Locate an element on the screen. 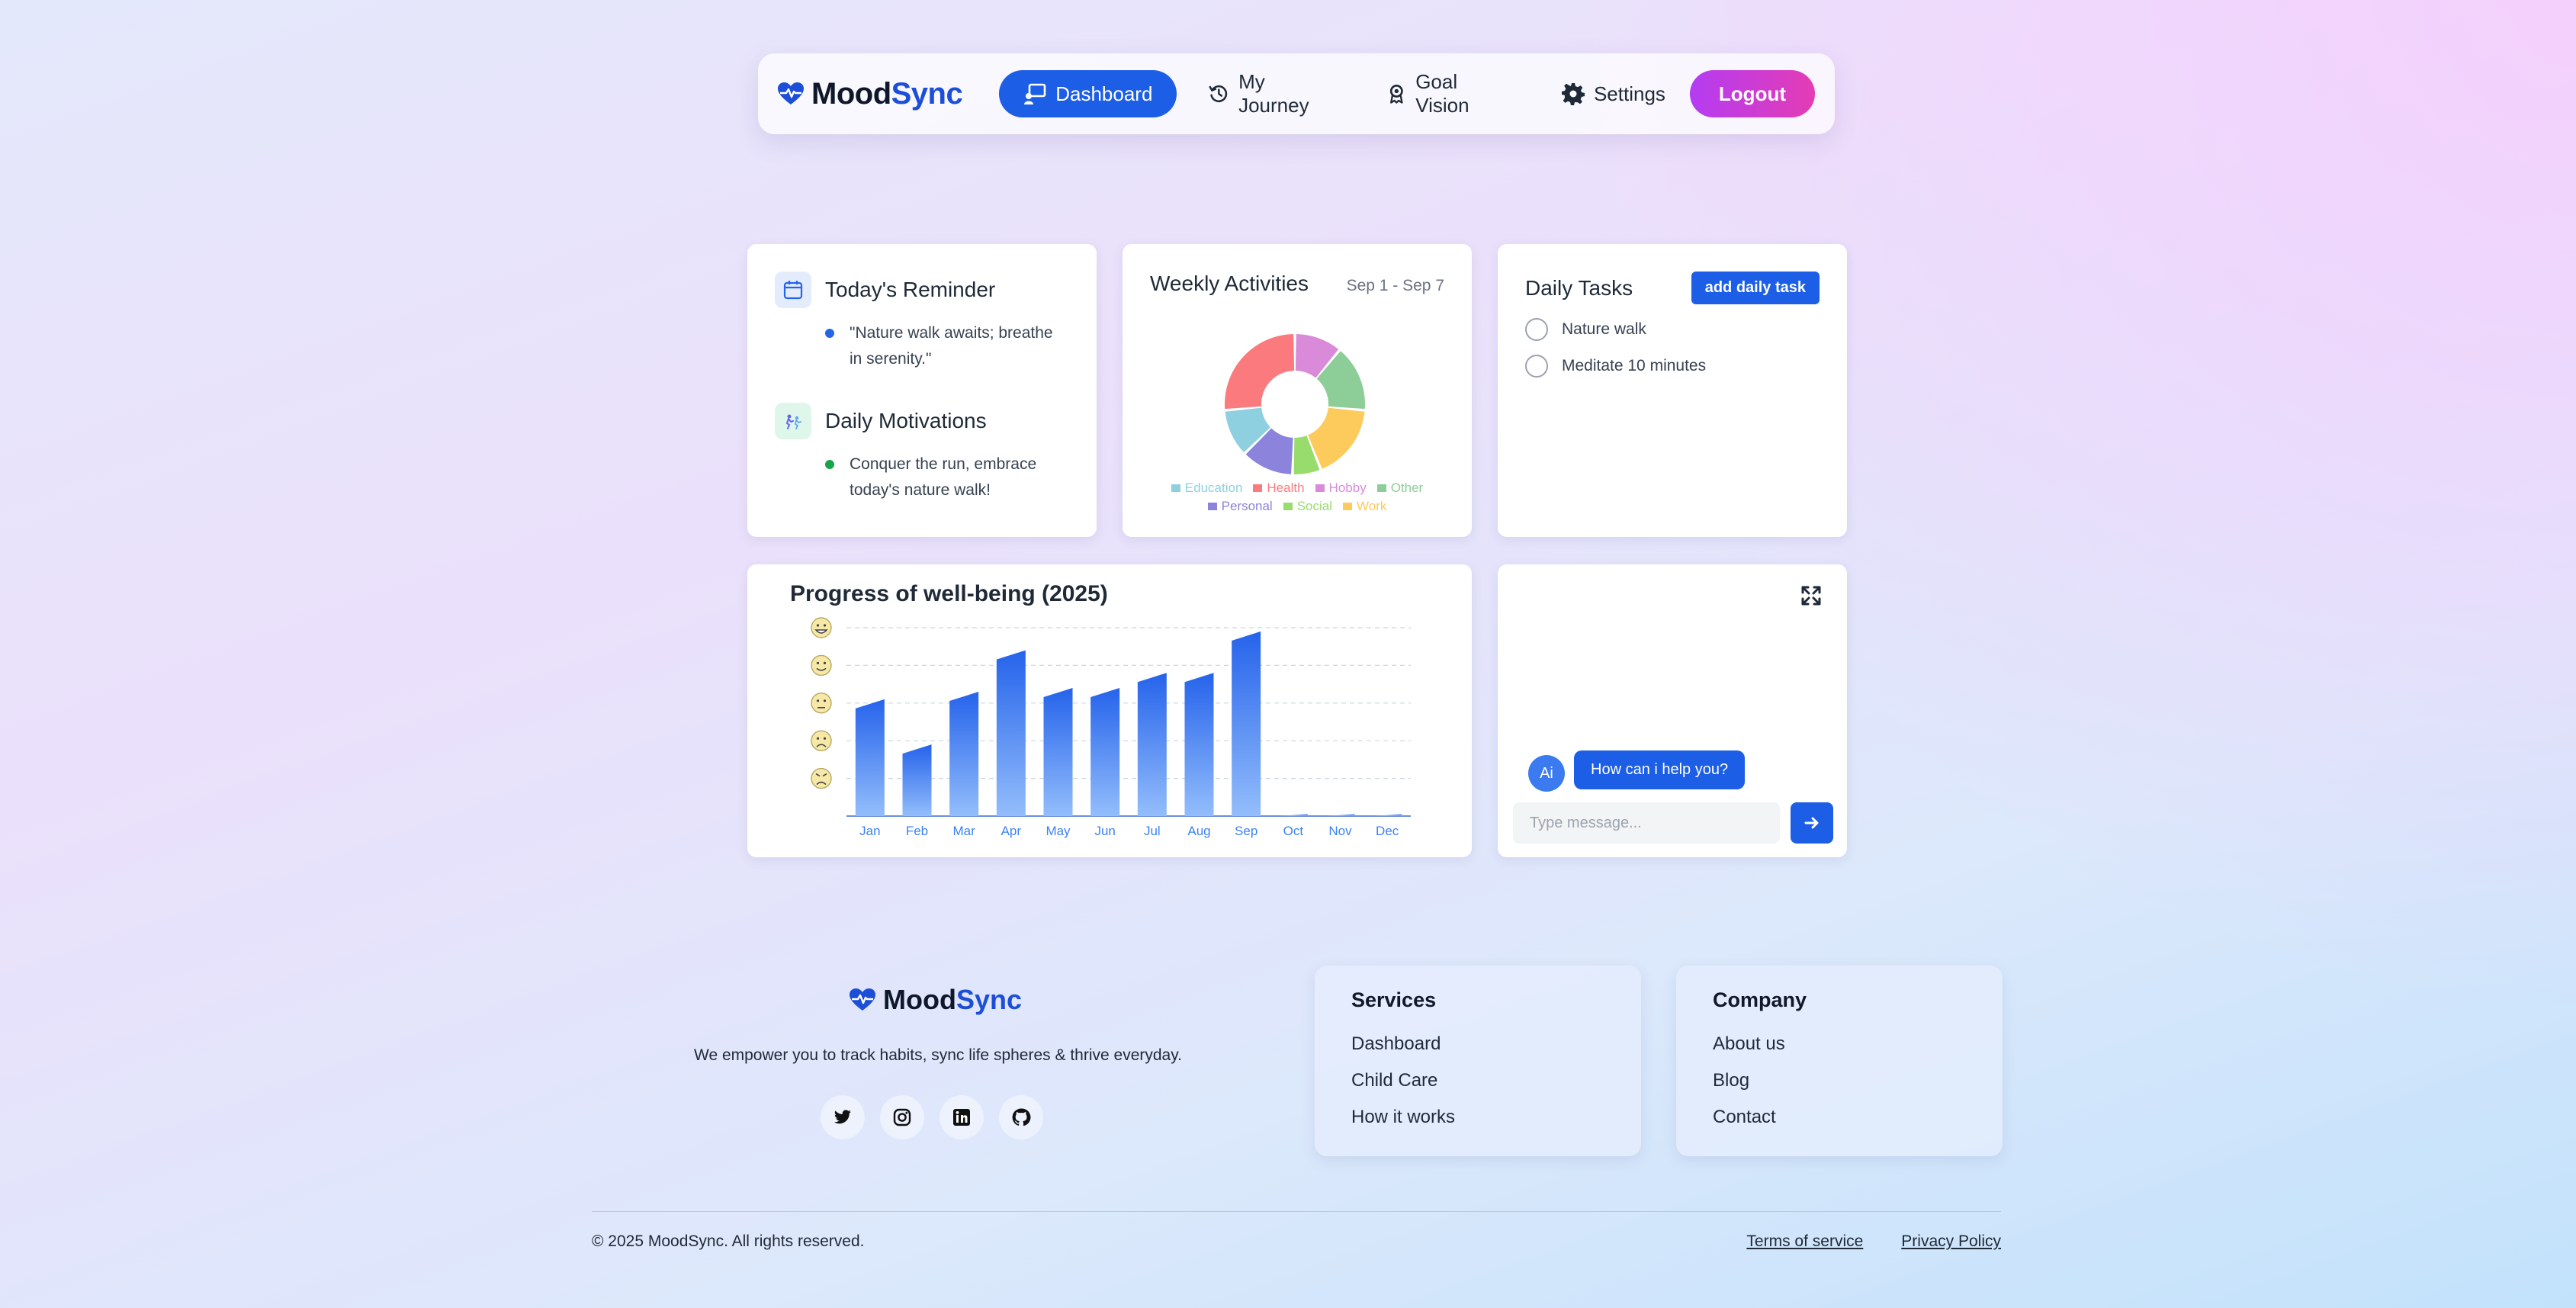  reminder-title: Today's Reminder is located at coordinates (910, 289).